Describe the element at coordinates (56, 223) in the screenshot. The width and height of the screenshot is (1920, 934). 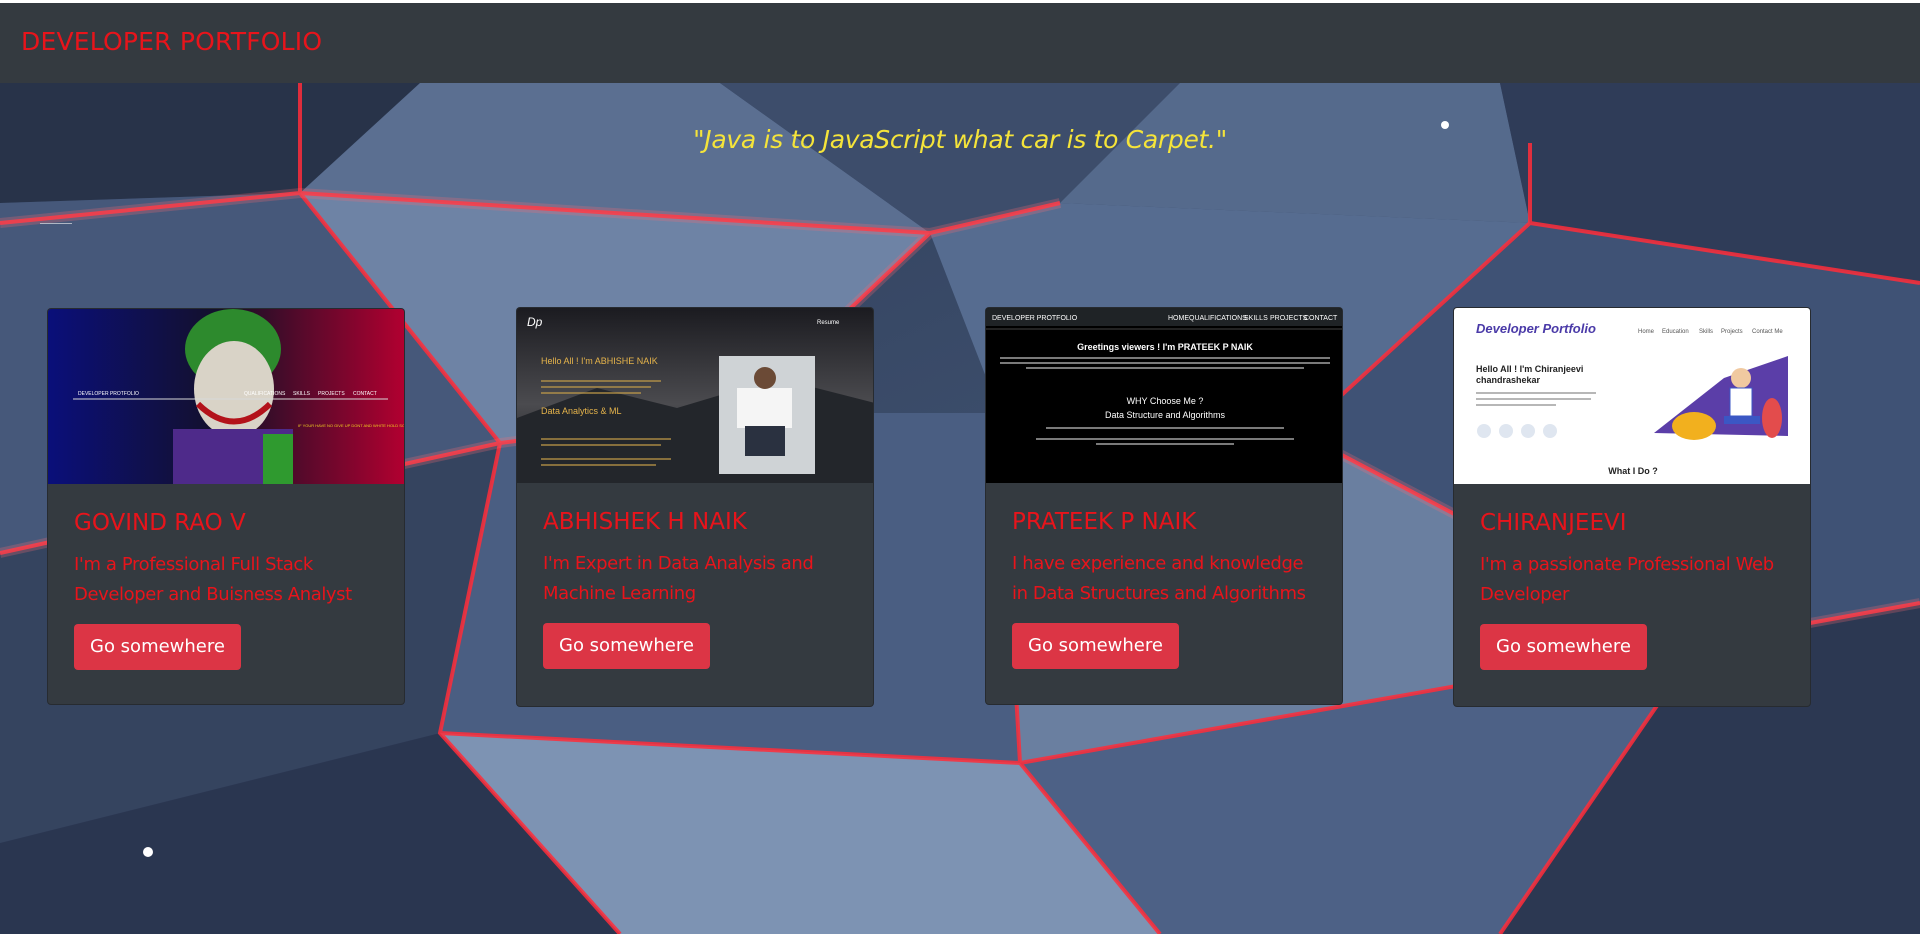
I see `decorative-line` at that location.